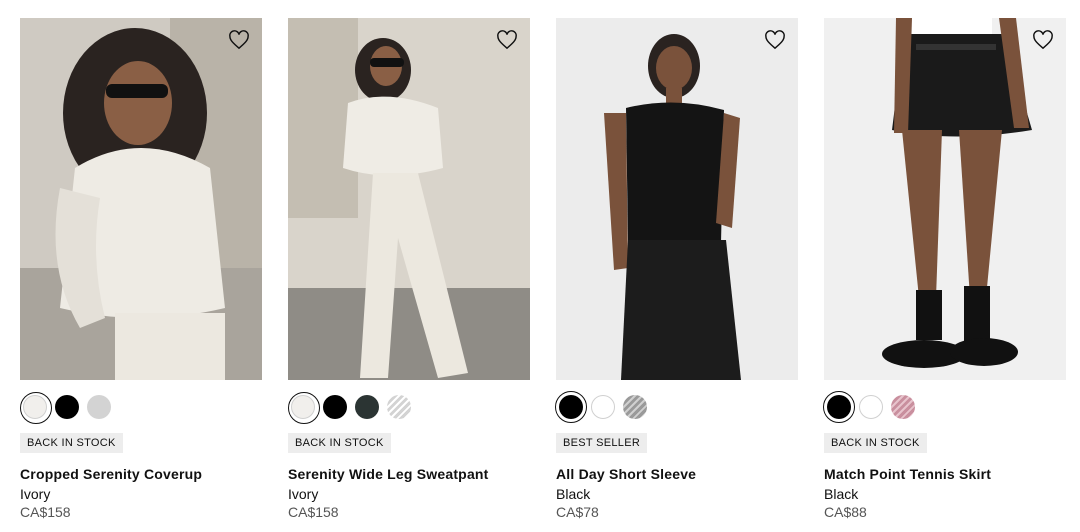 This screenshot has width=1080, height=532. I want to click on product-name: Match Point Tennis Skirt, so click(945, 474).